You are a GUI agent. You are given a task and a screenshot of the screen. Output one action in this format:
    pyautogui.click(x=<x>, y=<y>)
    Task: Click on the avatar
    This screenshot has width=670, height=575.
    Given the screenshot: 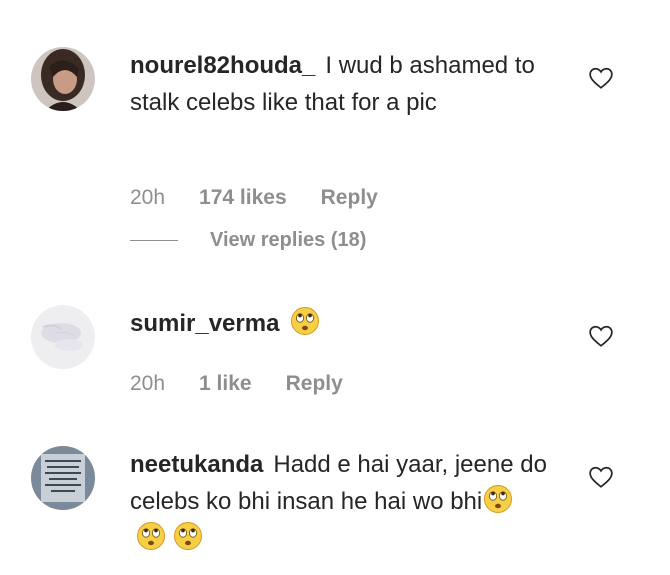 What is the action you would take?
    pyautogui.click(x=63, y=478)
    